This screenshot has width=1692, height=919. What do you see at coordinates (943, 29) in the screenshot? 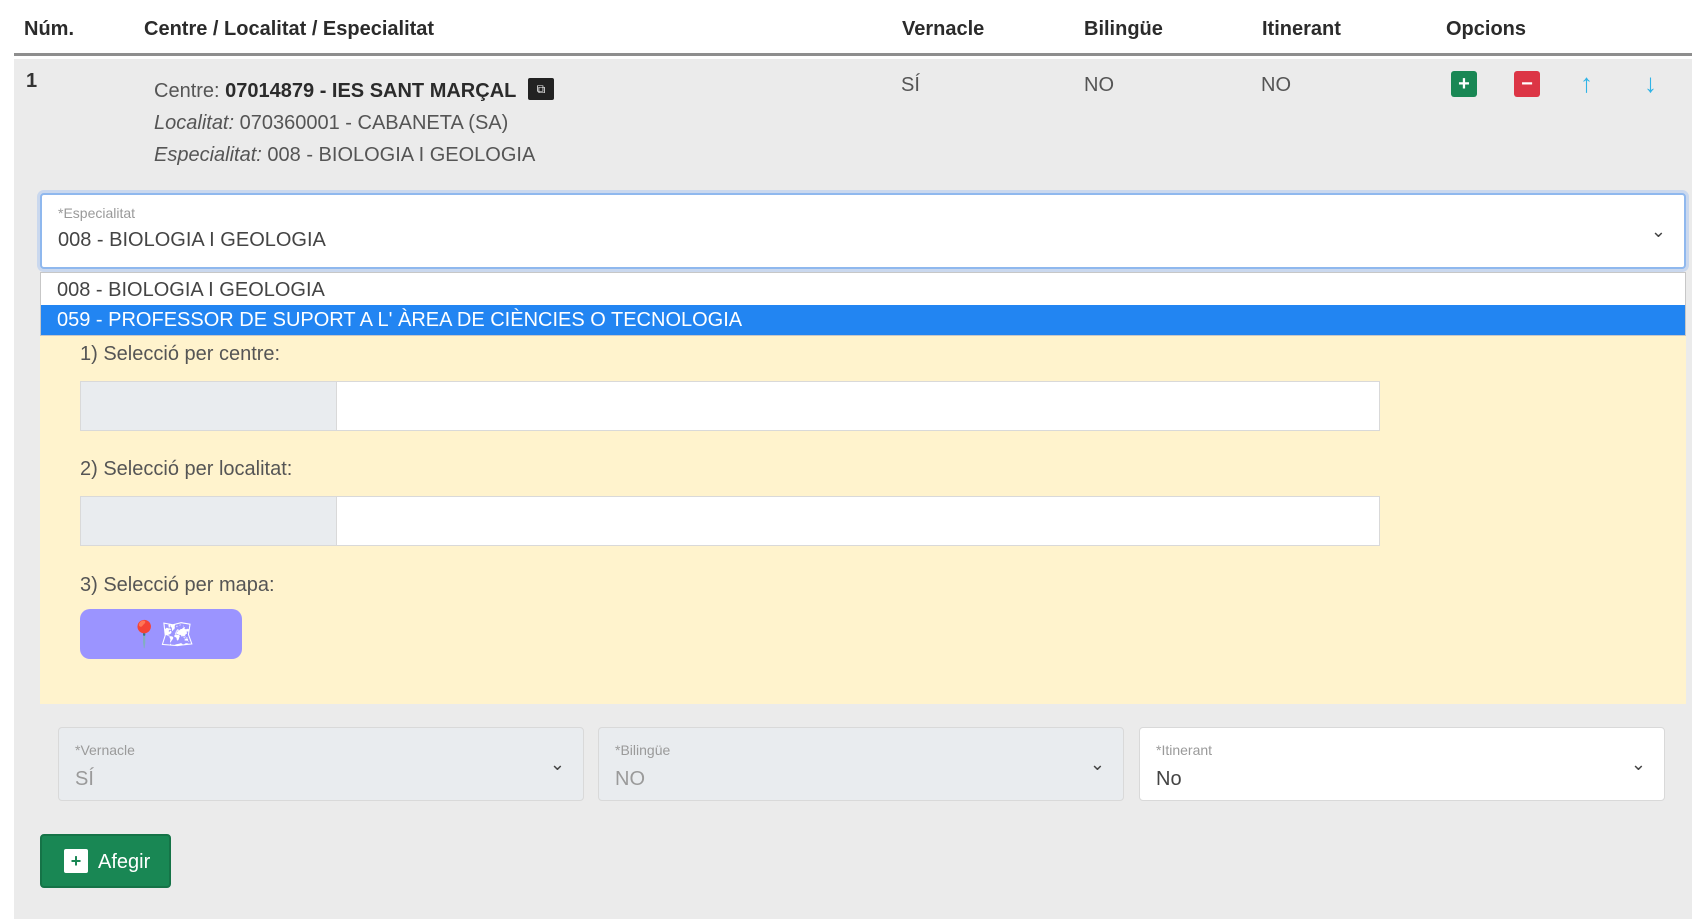
I see `col-vernacle: Vernacle` at bounding box center [943, 29].